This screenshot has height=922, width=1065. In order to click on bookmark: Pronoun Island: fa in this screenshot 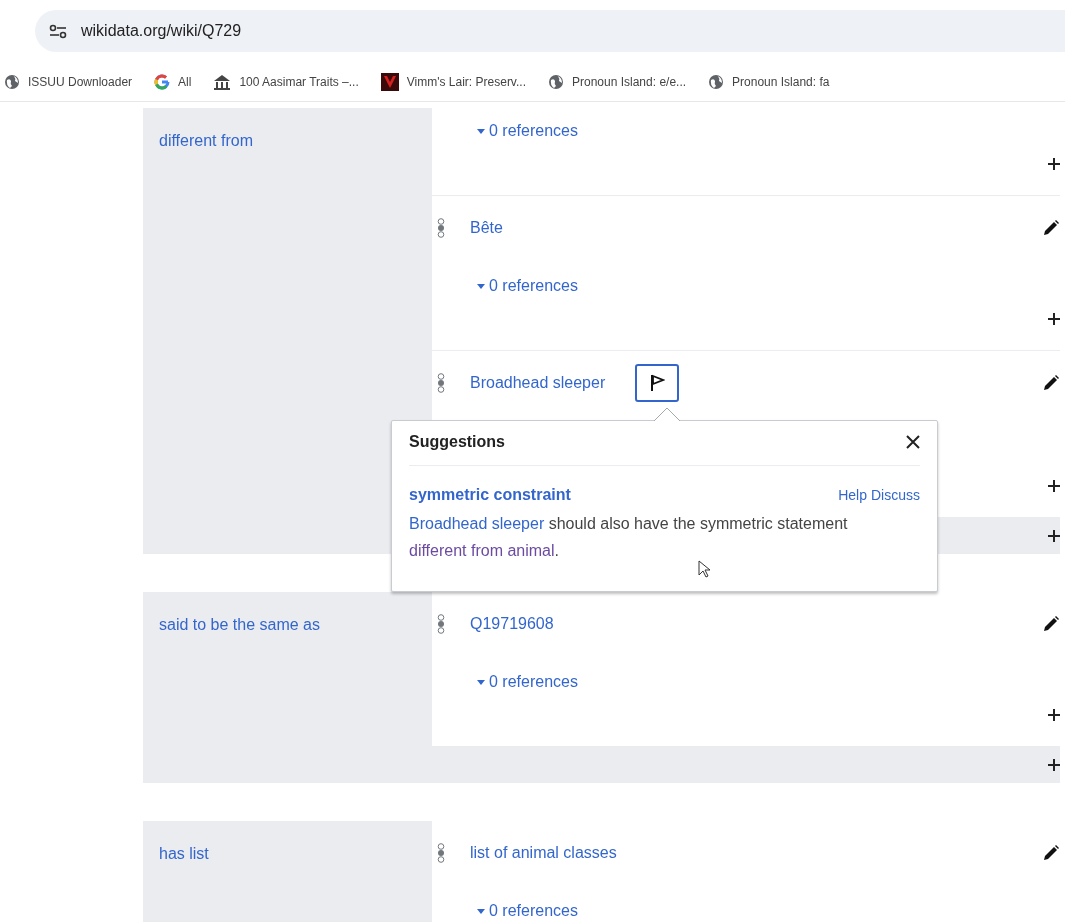, I will do `click(769, 81)`.